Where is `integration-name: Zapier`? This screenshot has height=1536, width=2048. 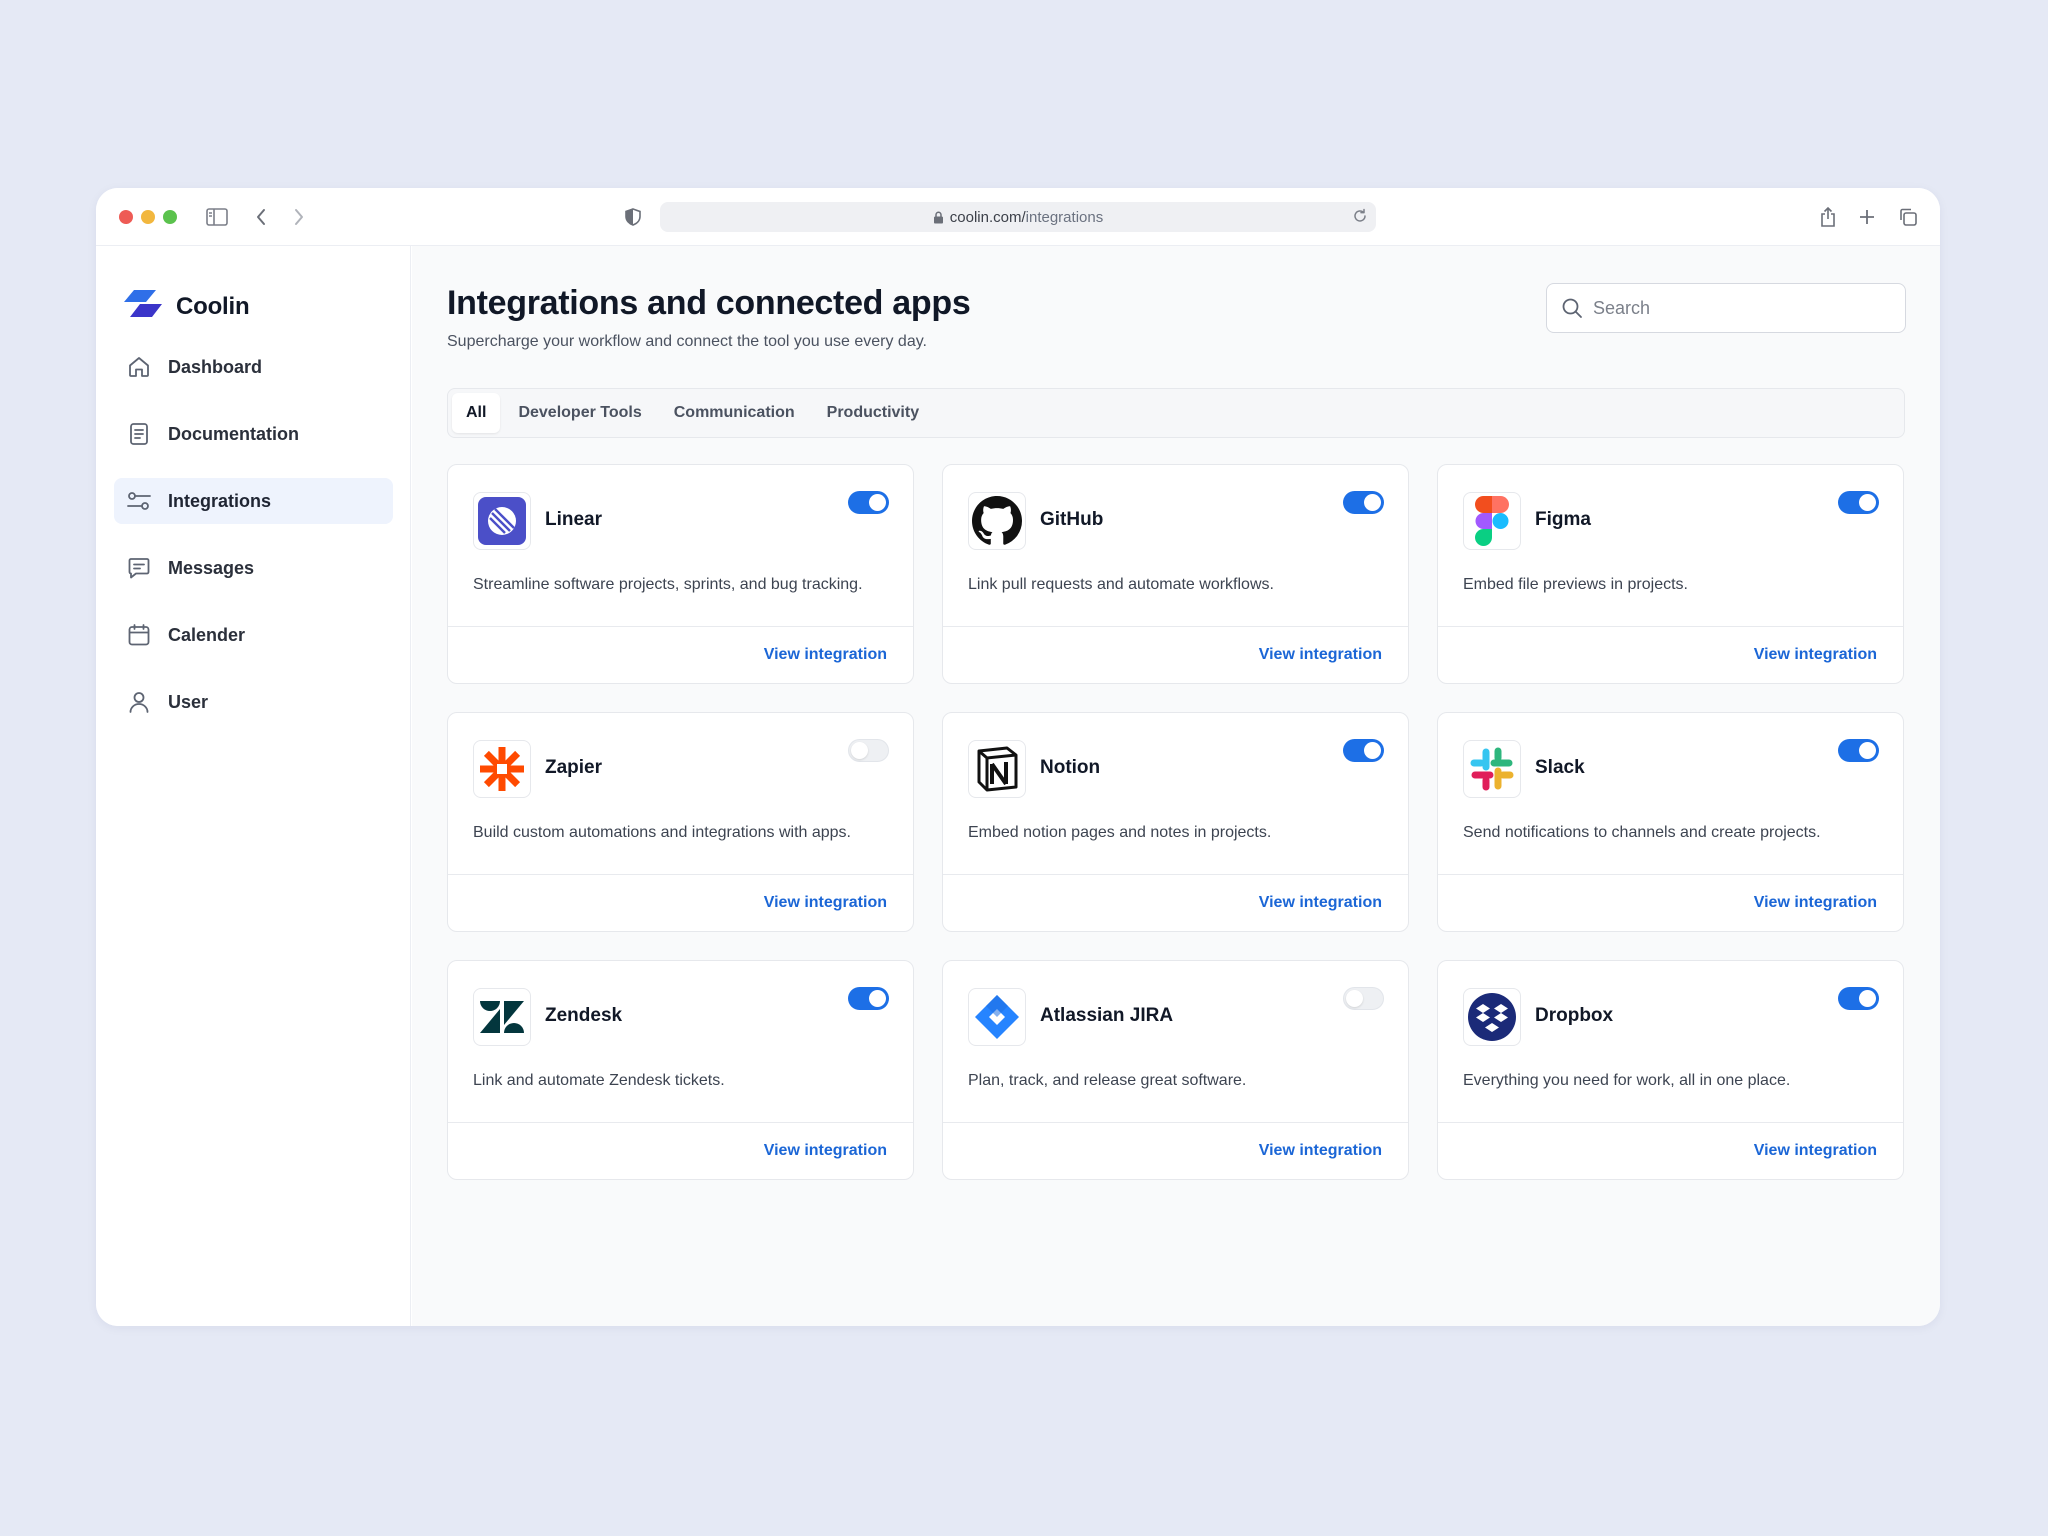 integration-name: Zapier is located at coordinates (574, 767).